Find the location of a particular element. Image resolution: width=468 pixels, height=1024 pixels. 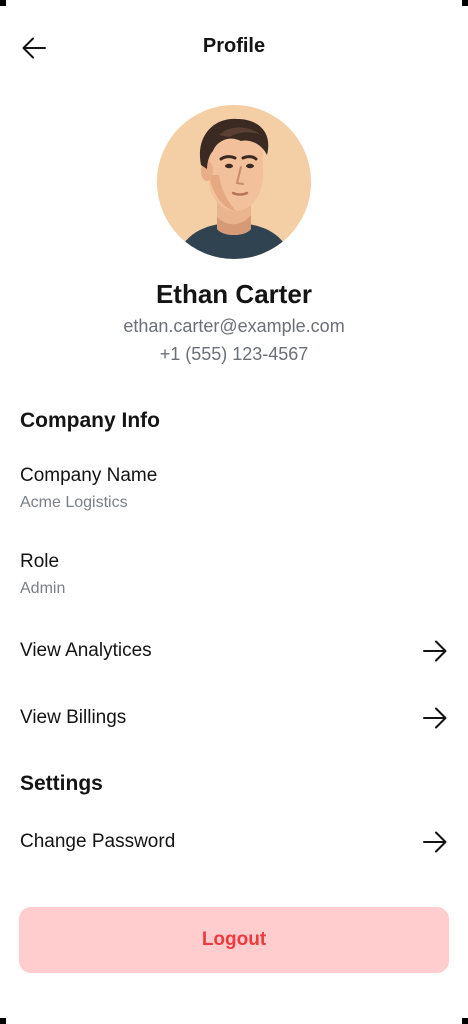

view-billings-label: View Billings is located at coordinates (73, 717).